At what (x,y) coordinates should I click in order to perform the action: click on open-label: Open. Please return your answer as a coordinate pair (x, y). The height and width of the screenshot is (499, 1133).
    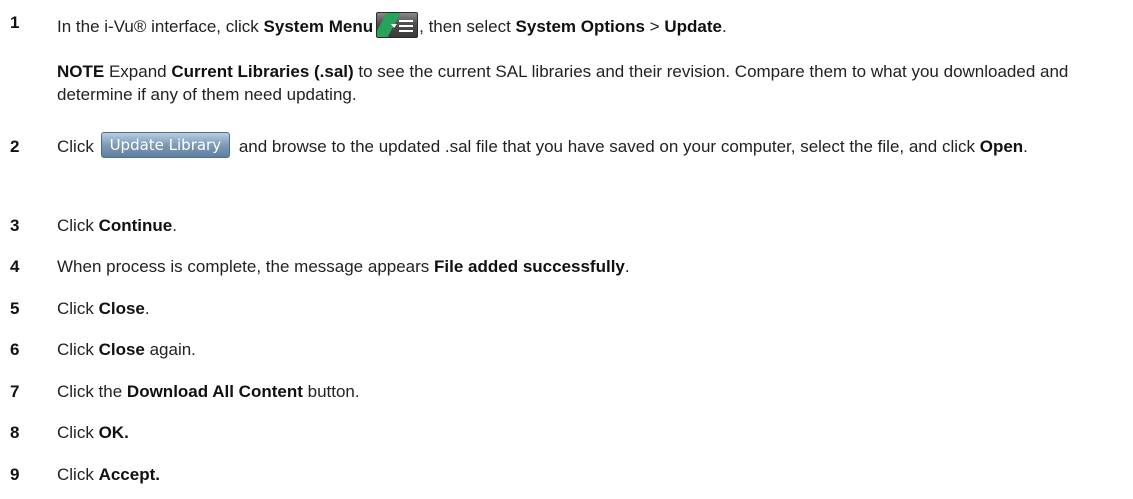
    Looking at the image, I should click on (1001, 146).